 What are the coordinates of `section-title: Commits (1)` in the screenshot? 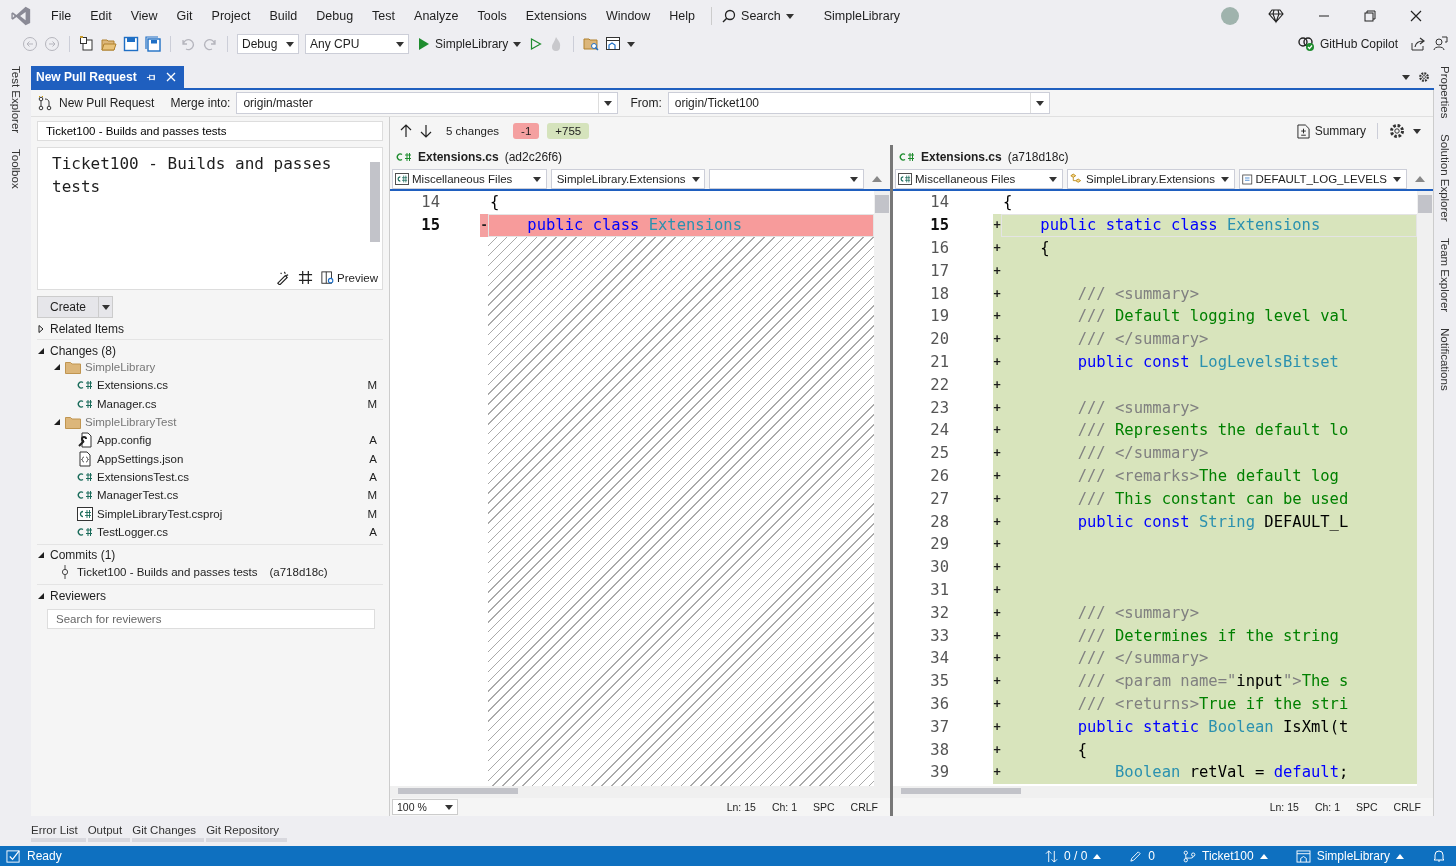 It's located at (83, 555).